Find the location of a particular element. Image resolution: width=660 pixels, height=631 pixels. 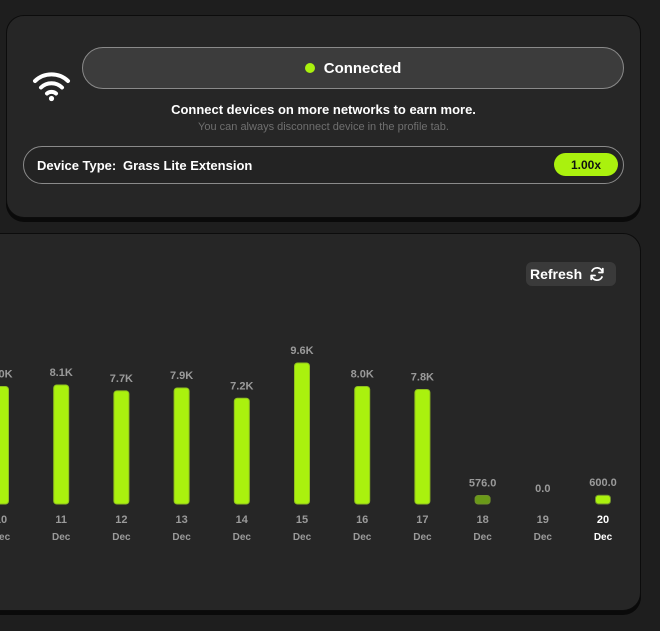

value-label-19: 0.0 is located at coordinates (542, 489).